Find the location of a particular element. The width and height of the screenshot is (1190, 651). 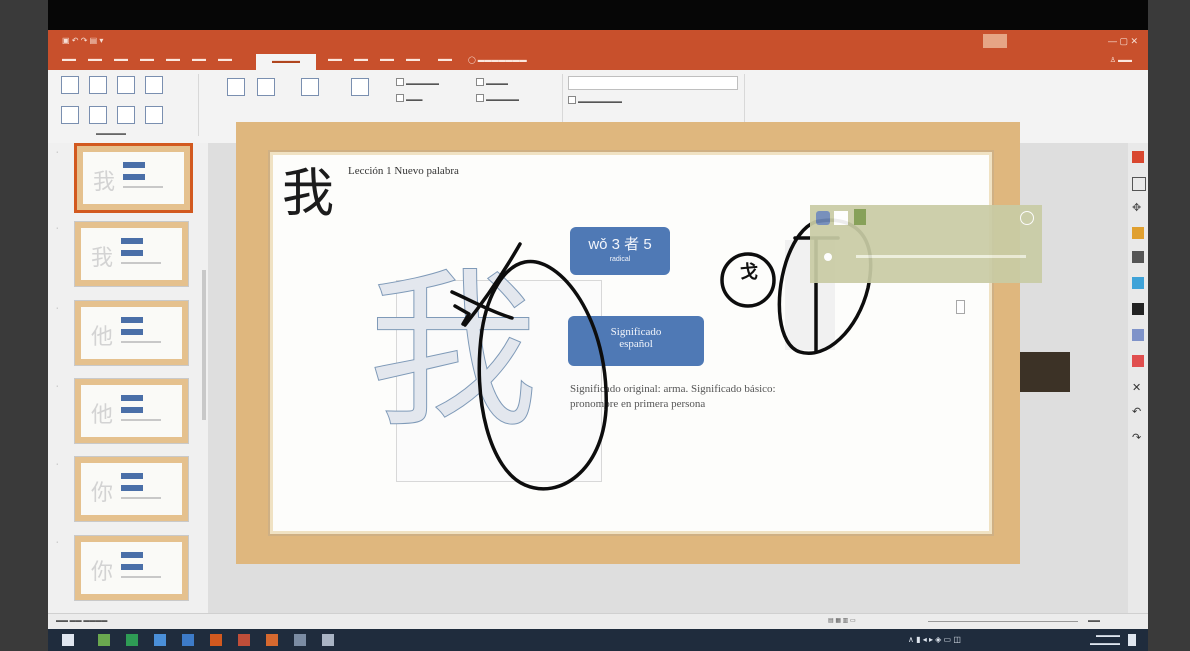

ink-circle-annotation is located at coordinates (748, 280).